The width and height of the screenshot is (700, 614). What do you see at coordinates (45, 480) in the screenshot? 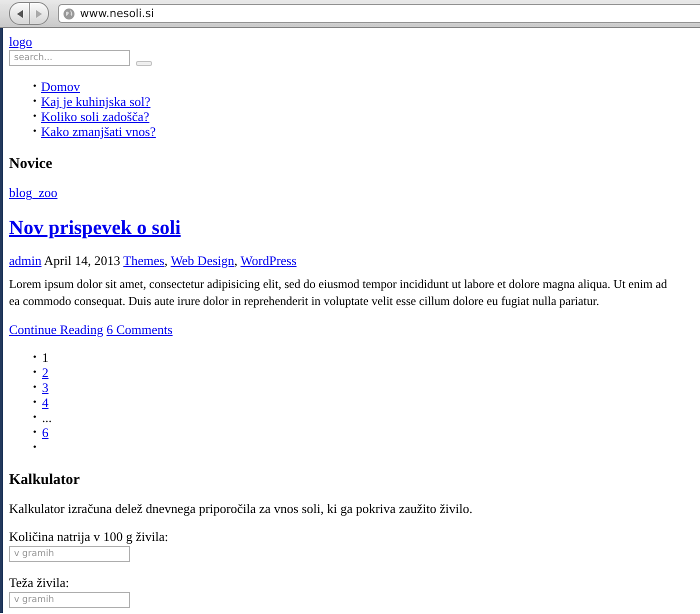
I see `section-heading: Kalkulator` at bounding box center [45, 480].